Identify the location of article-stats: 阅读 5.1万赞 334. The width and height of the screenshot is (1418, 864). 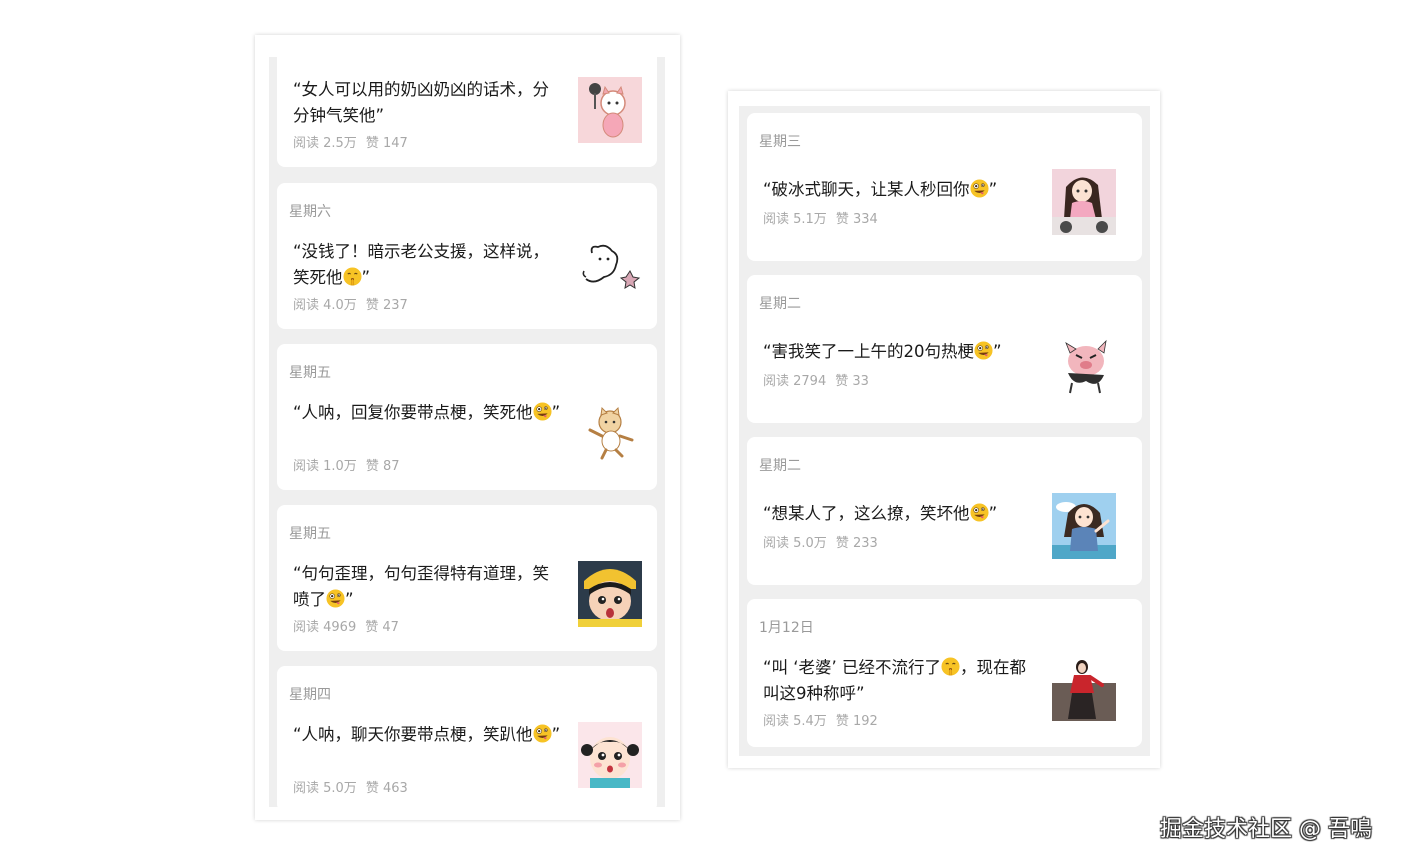
(820, 217).